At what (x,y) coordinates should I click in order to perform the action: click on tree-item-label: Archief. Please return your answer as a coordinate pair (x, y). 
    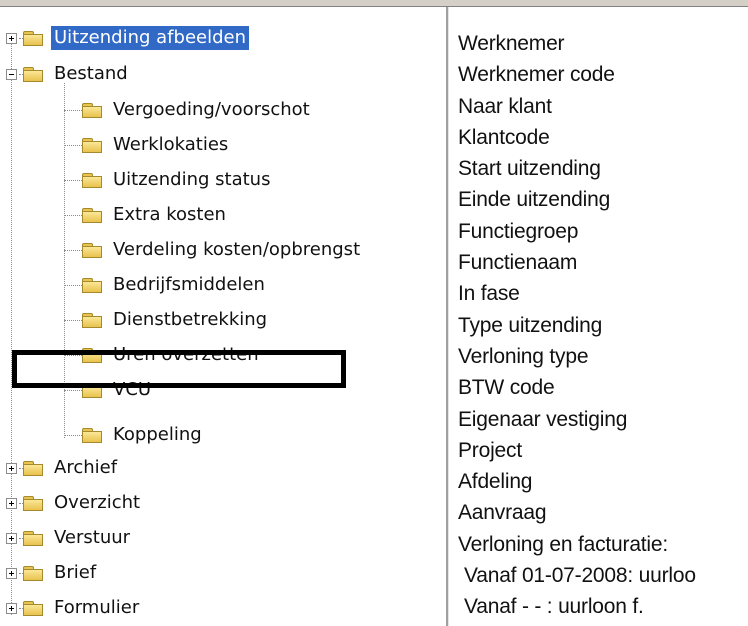
    Looking at the image, I should click on (86, 467).